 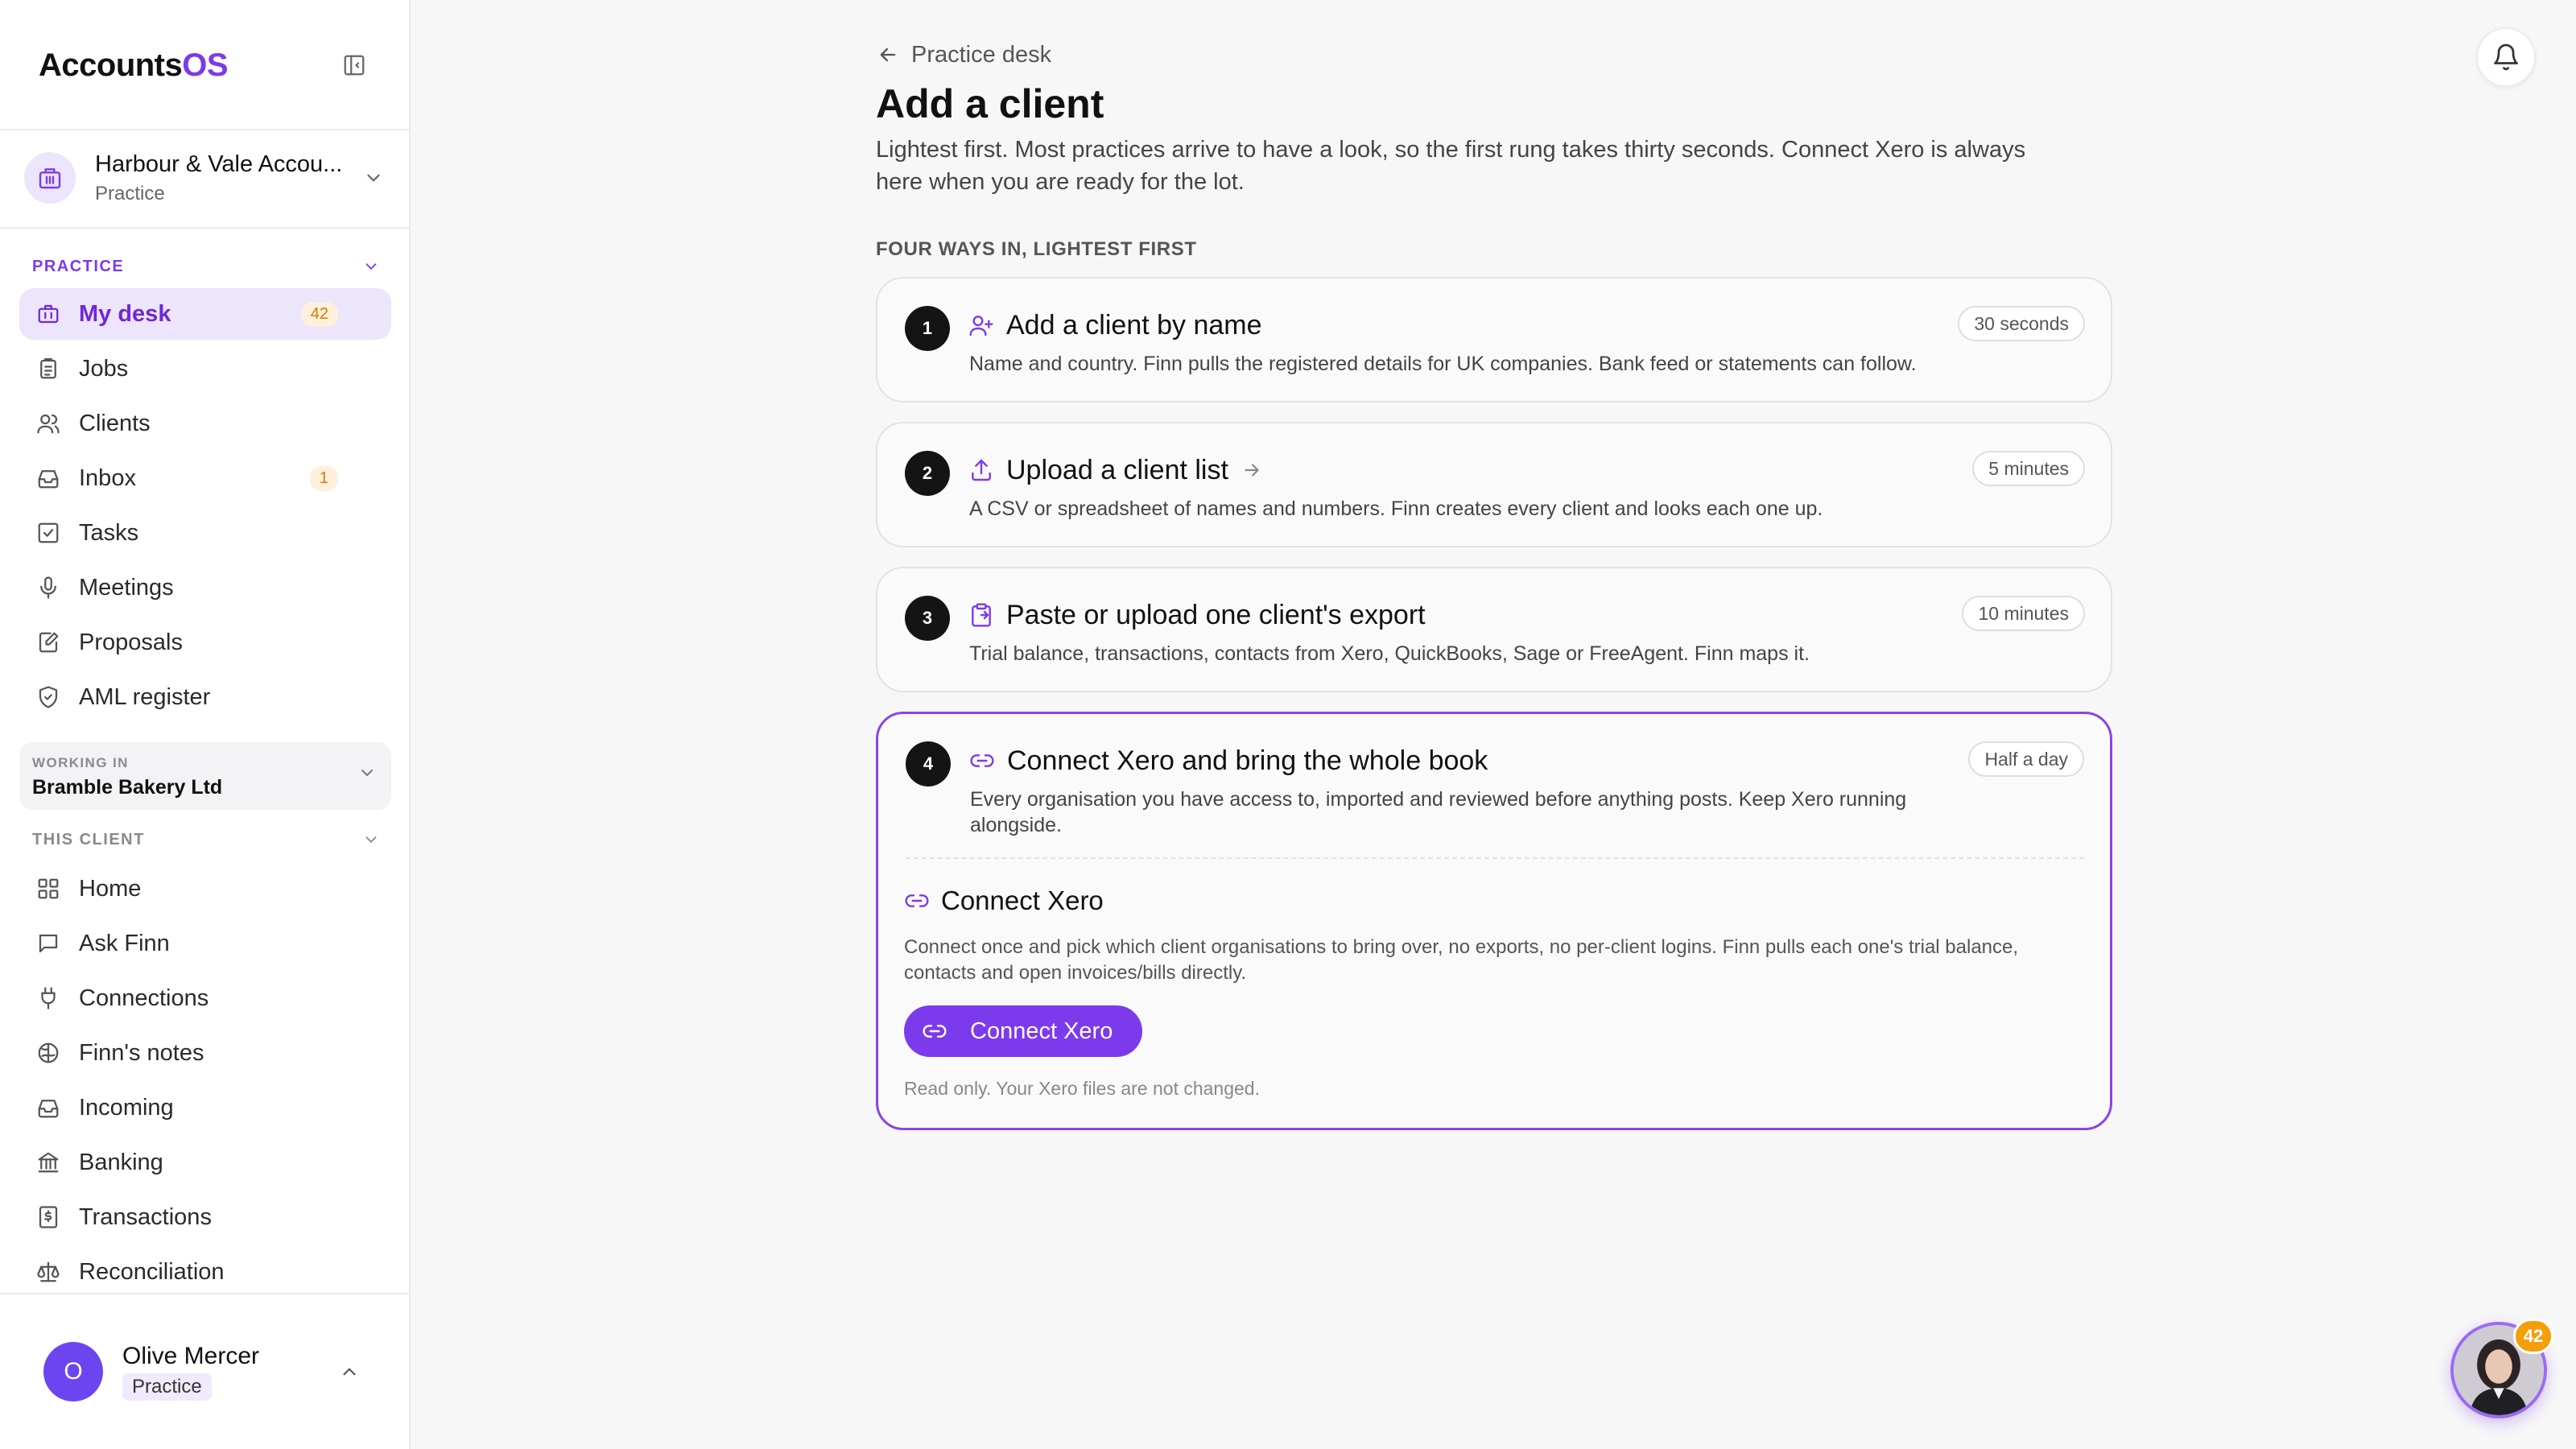 What do you see at coordinates (927, 473) in the screenshot?
I see `step-number: 2` at bounding box center [927, 473].